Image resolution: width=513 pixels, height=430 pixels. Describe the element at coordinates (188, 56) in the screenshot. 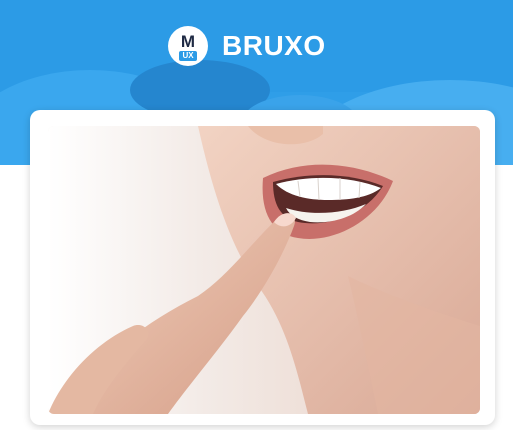

I see `logo-sub: UX` at that location.